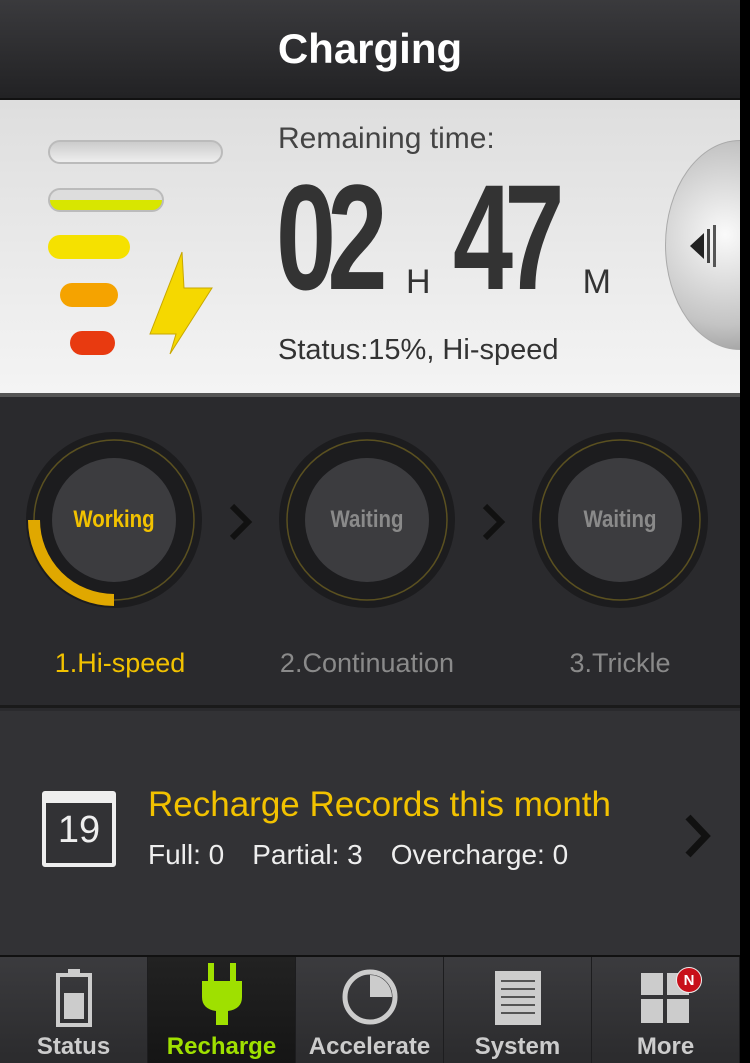 The width and height of the screenshot is (750, 1063). I want to click on tab-system: System, so click(518, 1010).